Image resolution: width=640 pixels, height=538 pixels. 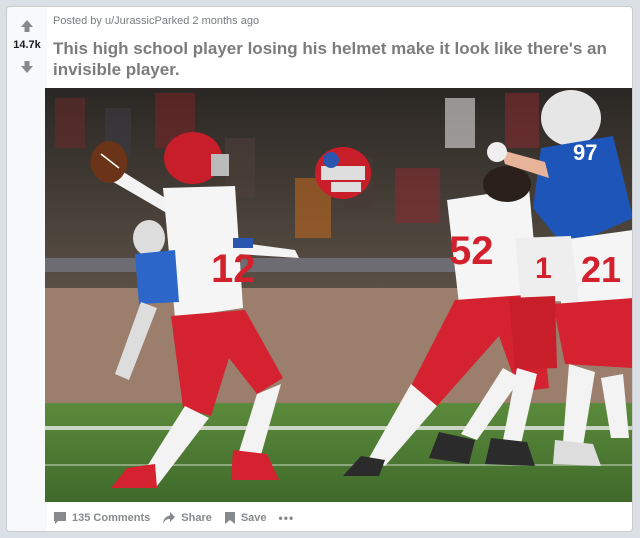 I want to click on share-arrow-icon, so click(x=169, y=518).